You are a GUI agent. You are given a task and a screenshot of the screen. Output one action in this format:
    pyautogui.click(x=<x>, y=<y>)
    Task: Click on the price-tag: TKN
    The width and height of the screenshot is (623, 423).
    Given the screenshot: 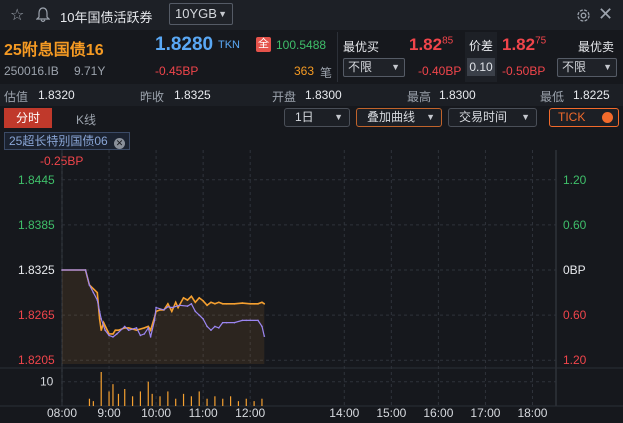 What is the action you would take?
    pyautogui.click(x=229, y=45)
    